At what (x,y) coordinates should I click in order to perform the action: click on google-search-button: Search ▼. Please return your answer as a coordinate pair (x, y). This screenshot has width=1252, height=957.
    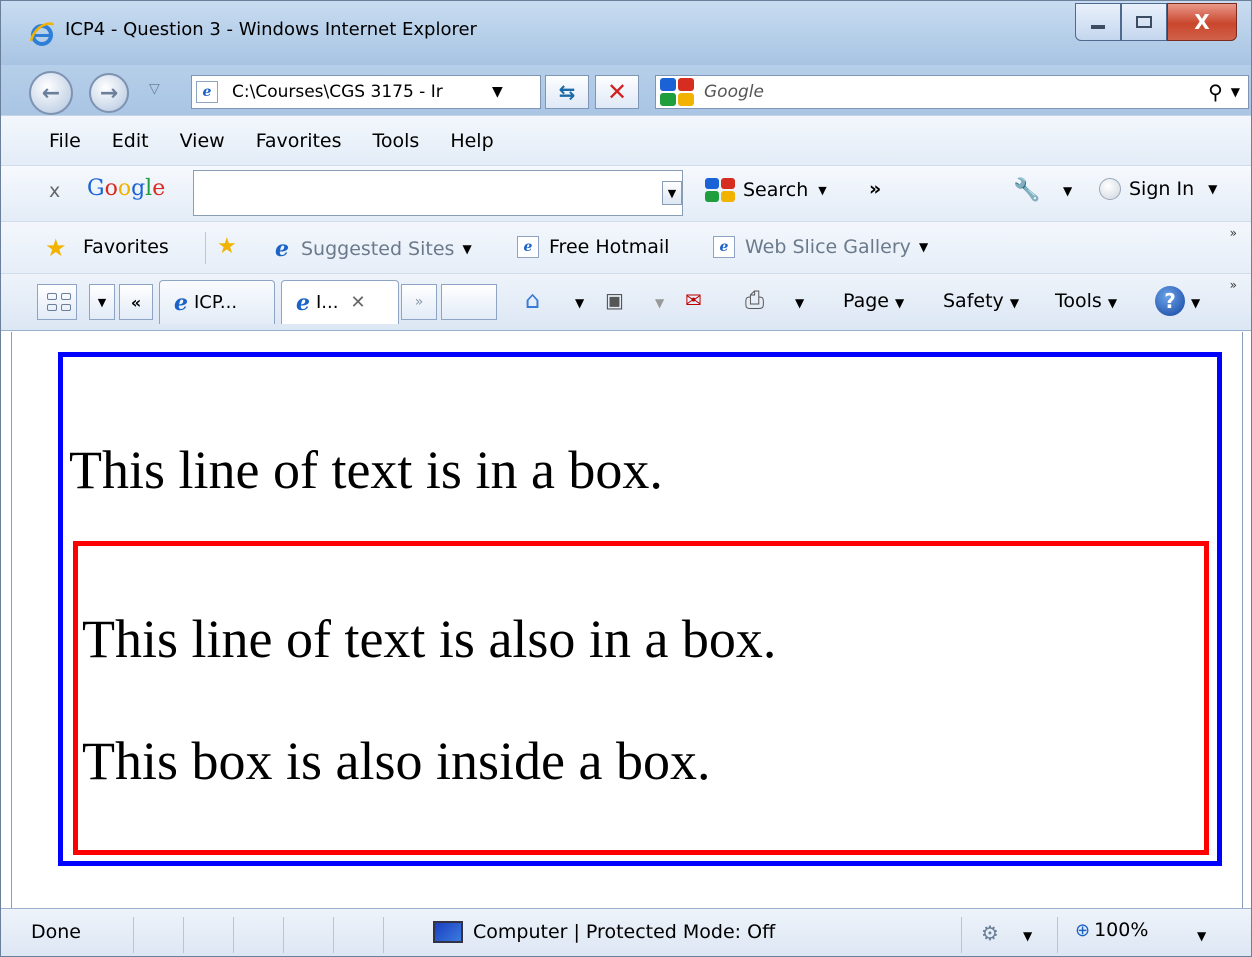
    Looking at the image, I should click on (764, 190).